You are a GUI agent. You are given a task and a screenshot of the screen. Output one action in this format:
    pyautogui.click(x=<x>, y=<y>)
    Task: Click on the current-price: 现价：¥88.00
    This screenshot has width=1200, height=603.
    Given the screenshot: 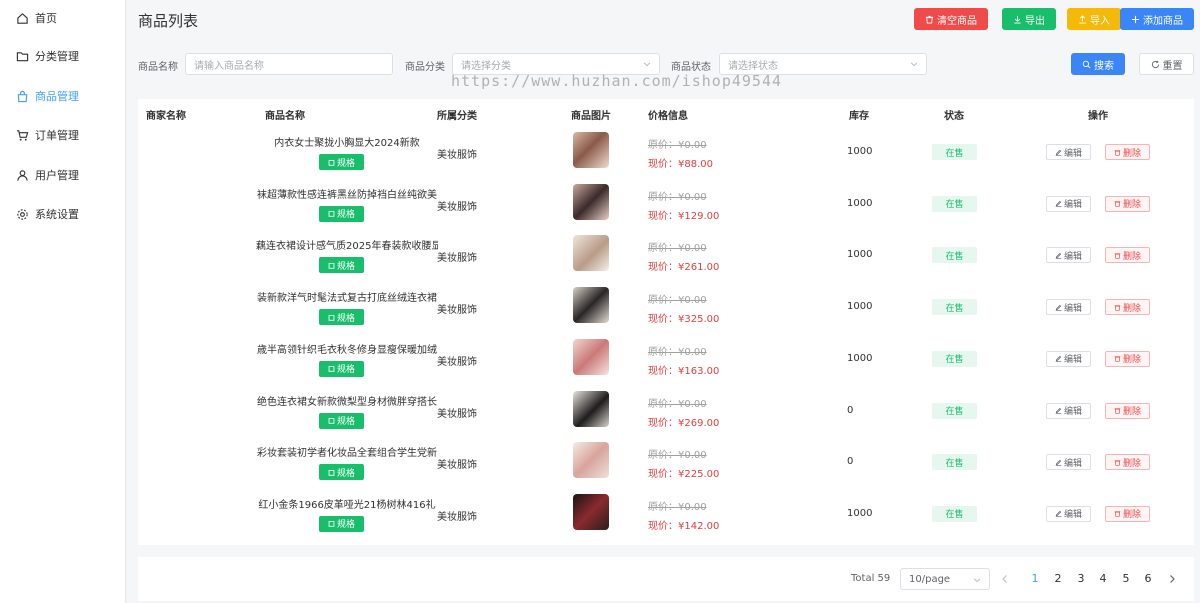 What is the action you would take?
    pyautogui.click(x=680, y=164)
    